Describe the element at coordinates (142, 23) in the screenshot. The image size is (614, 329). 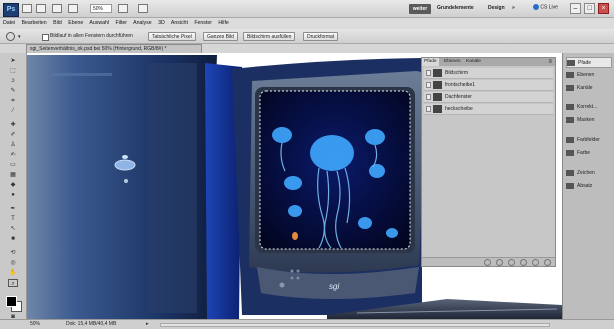
I see `menu-analysis: Analyse` at that location.